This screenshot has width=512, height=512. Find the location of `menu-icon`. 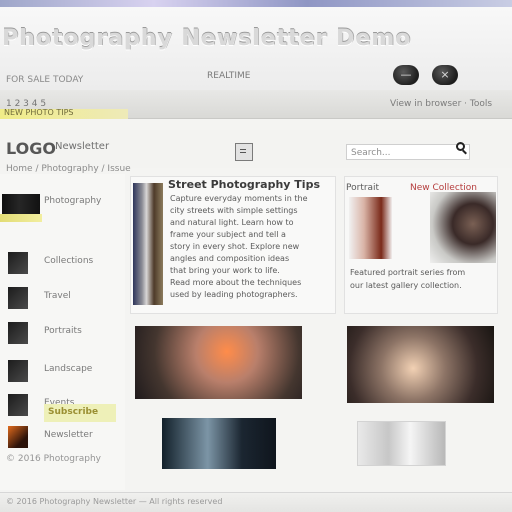

menu-icon is located at coordinates (244, 152).